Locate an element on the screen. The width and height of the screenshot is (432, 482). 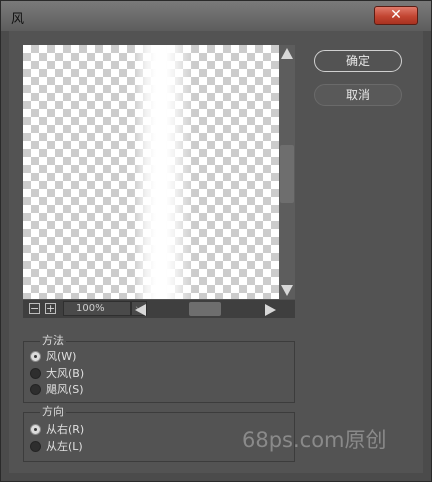
option-label: 从右(R) is located at coordinates (65, 429).